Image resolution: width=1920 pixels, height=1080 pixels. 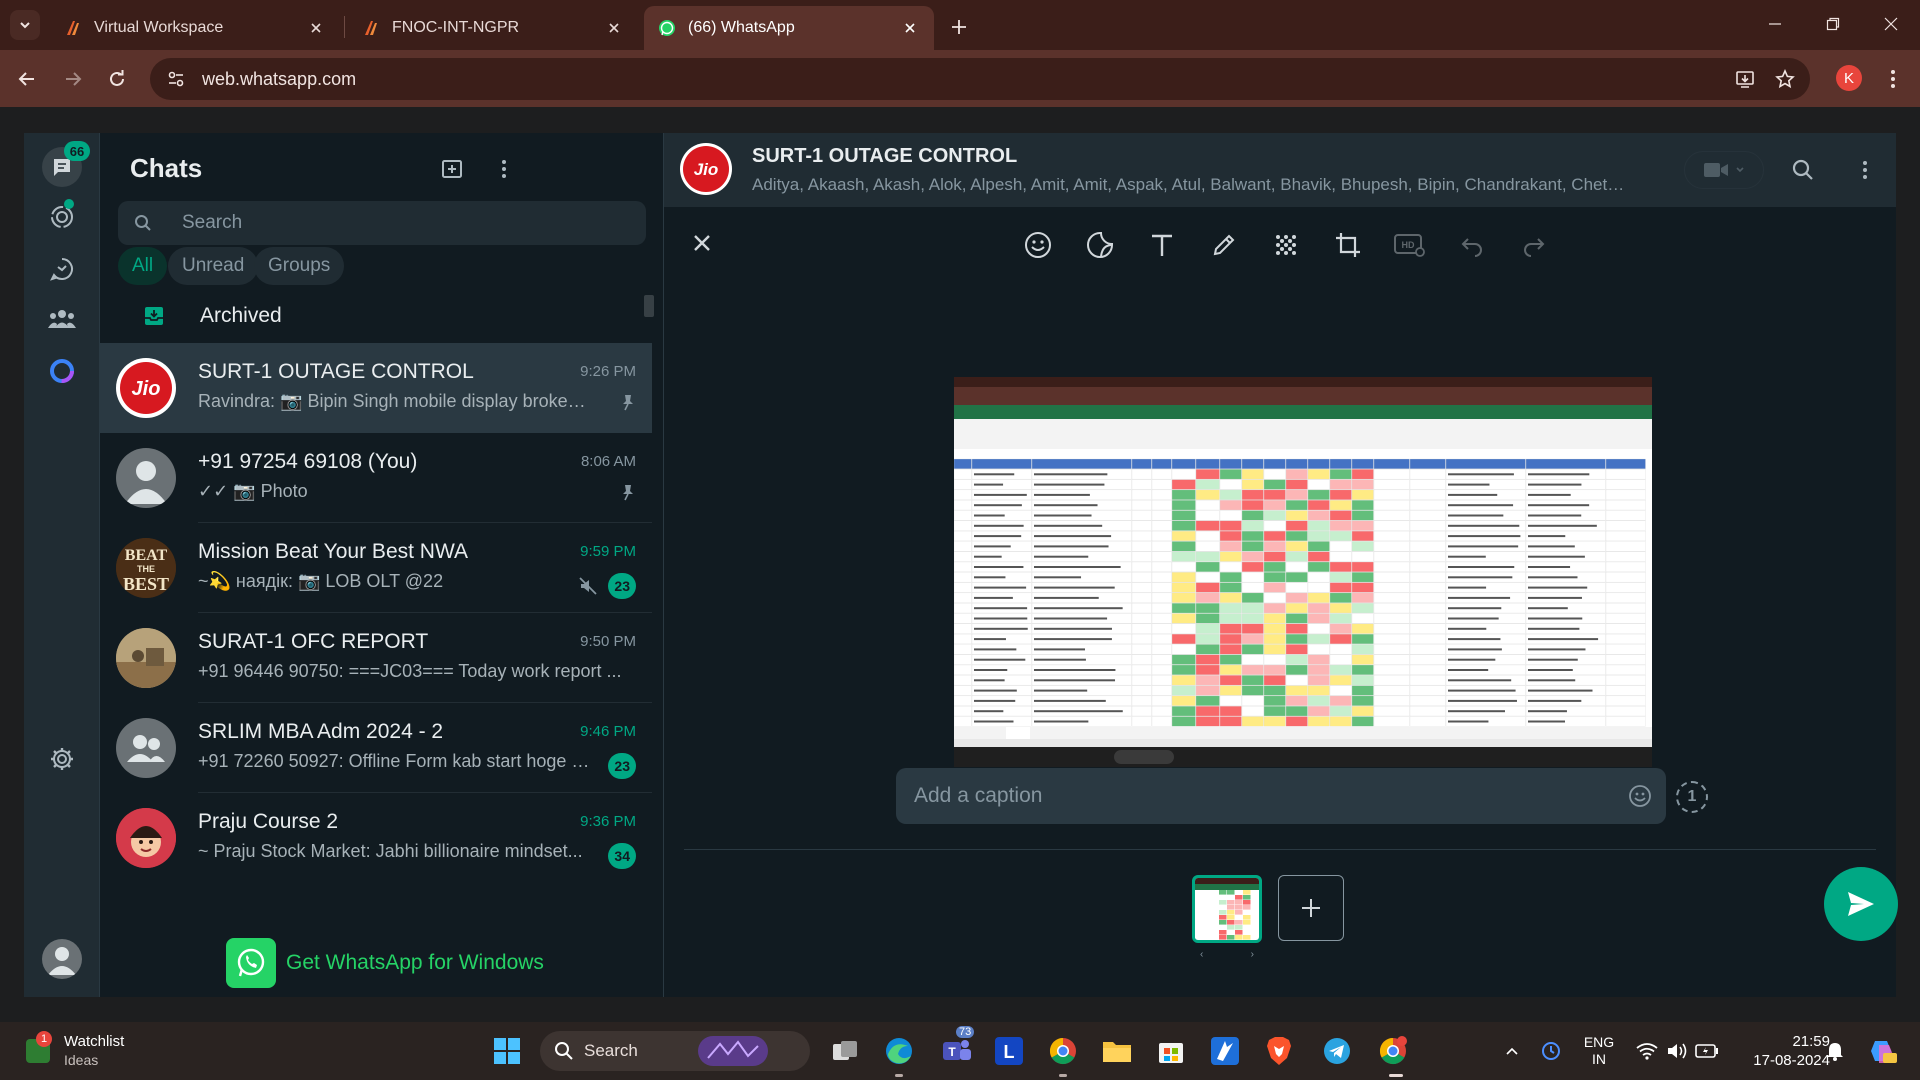 I want to click on kebab-menu-icon, so click(x=504, y=169).